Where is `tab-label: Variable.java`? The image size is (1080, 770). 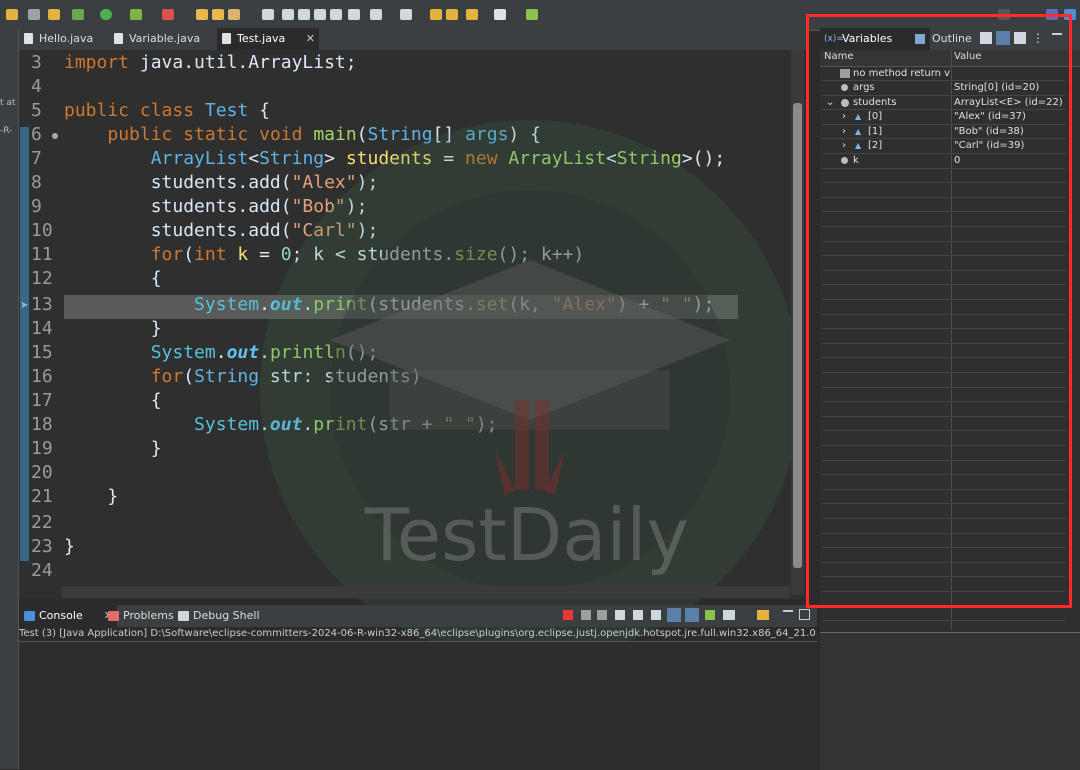
tab-label: Variable.java is located at coordinates (165, 38).